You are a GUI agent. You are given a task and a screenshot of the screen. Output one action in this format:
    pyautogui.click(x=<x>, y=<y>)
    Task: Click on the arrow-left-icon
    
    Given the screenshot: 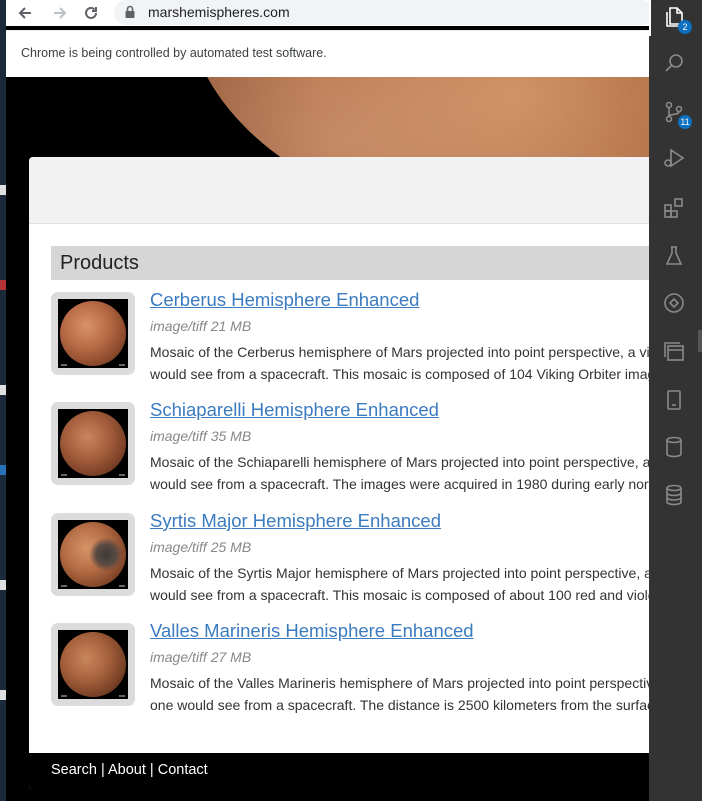 What is the action you would take?
    pyautogui.click(x=24, y=13)
    